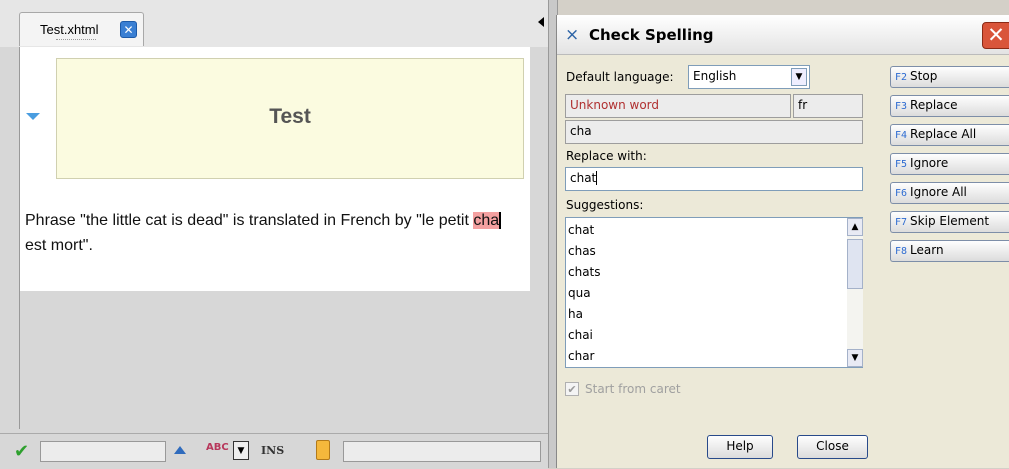  Describe the element at coordinates (901, 77) in the screenshot. I see `key-hint: F2` at that location.